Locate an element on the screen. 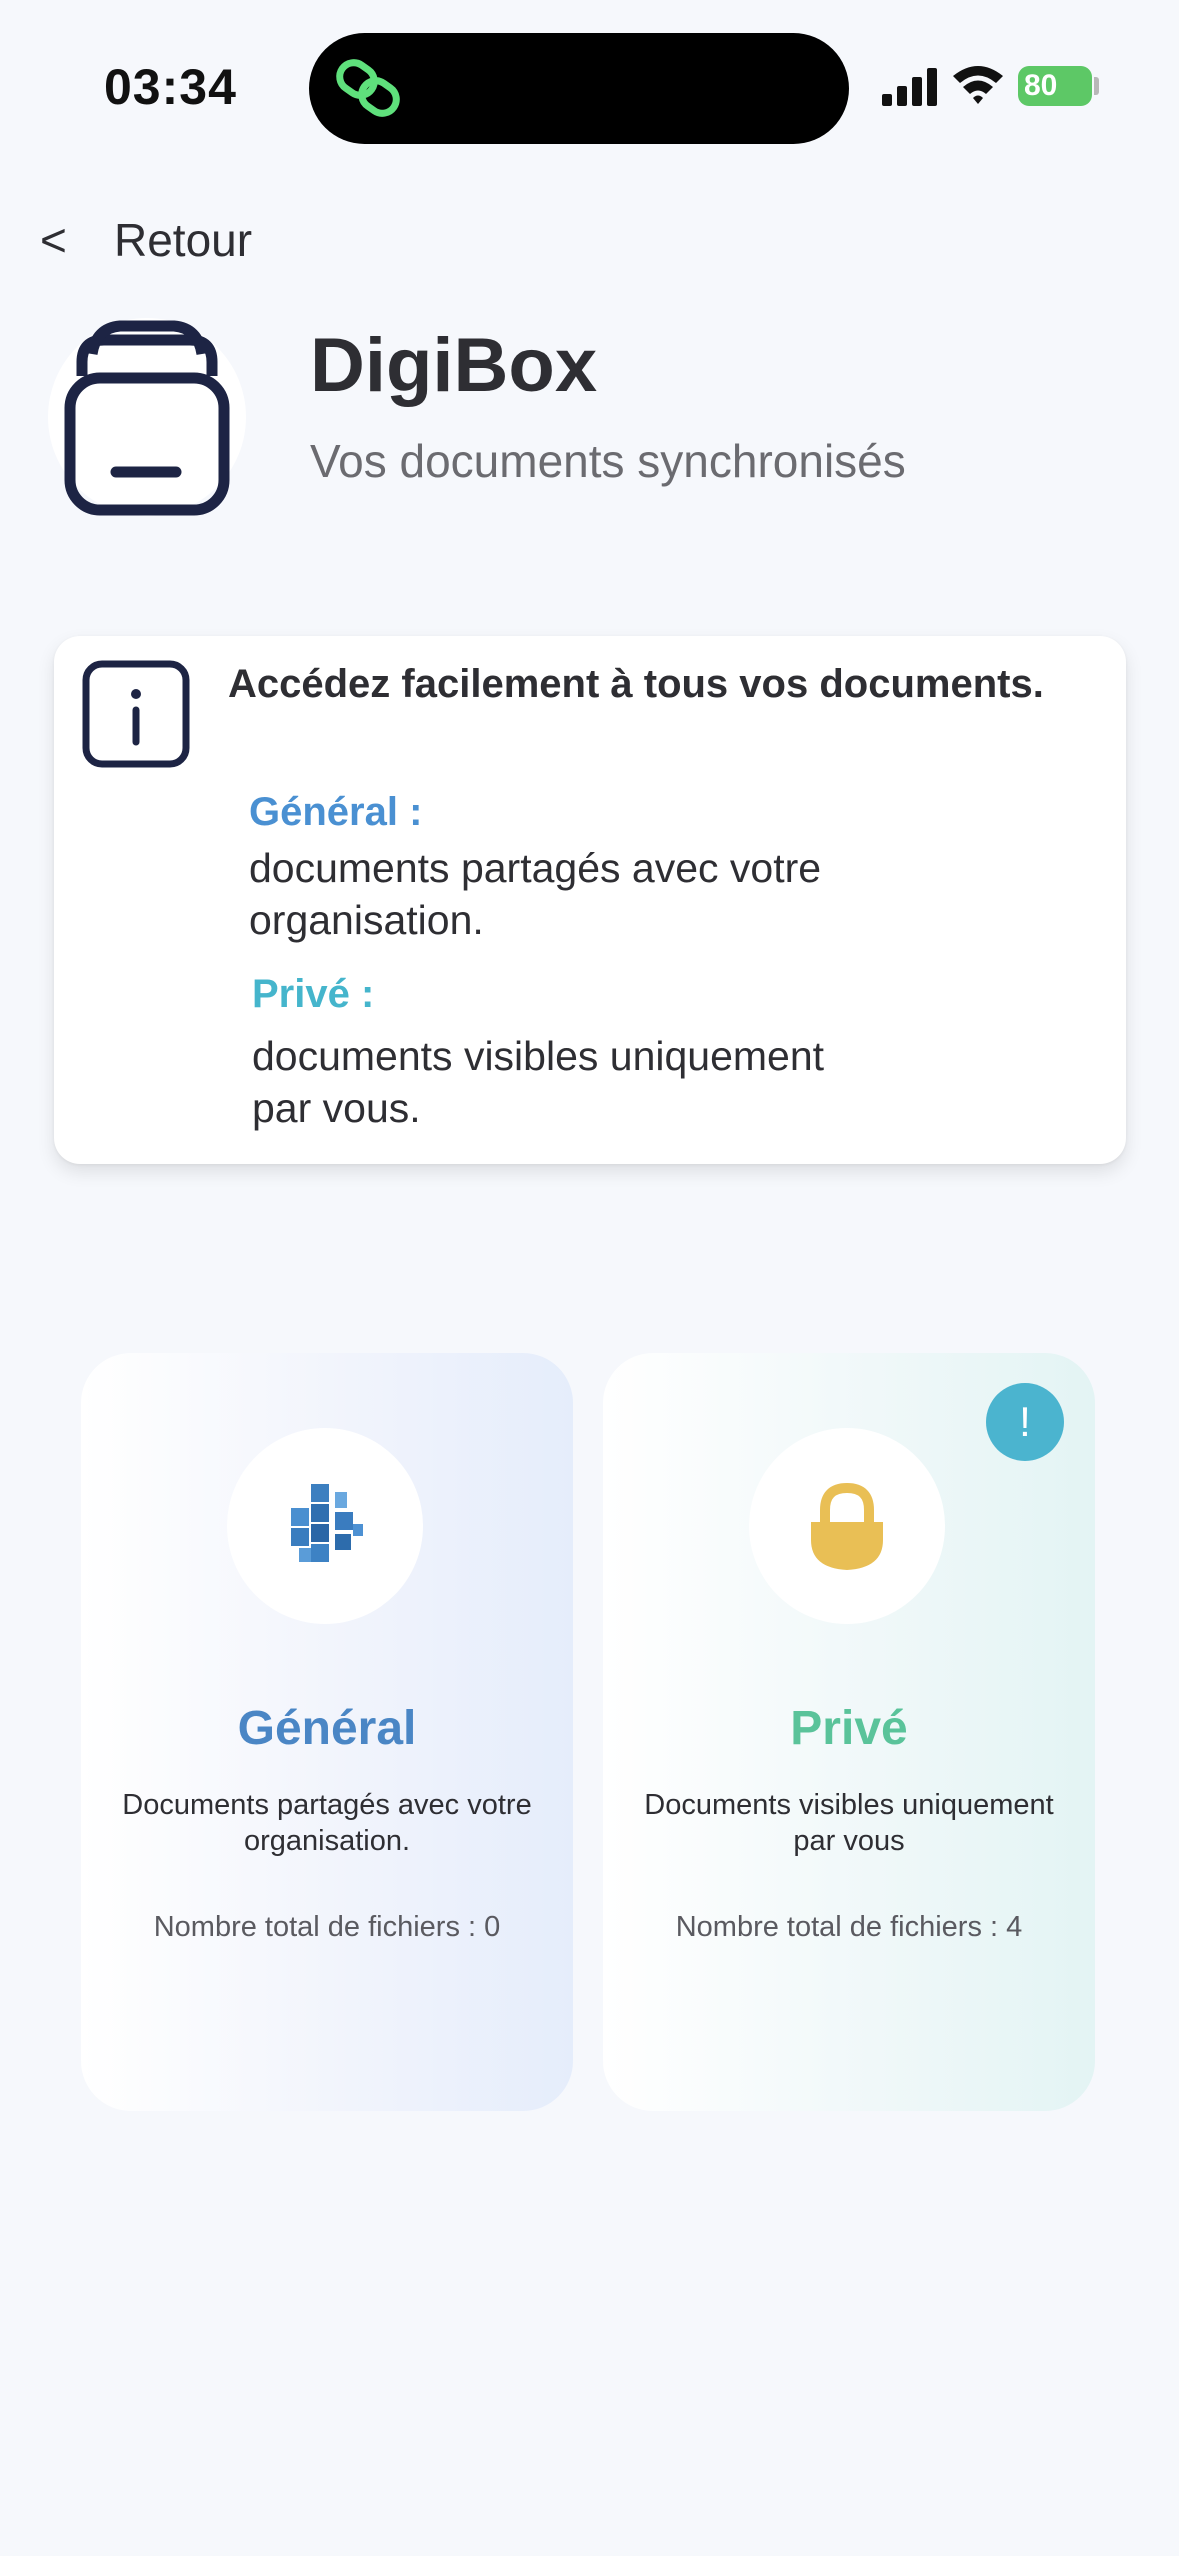 The width and height of the screenshot is (1179, 2556). file-count: Nombre total de fichiers : 0 is located at coordinates (327, 1927).